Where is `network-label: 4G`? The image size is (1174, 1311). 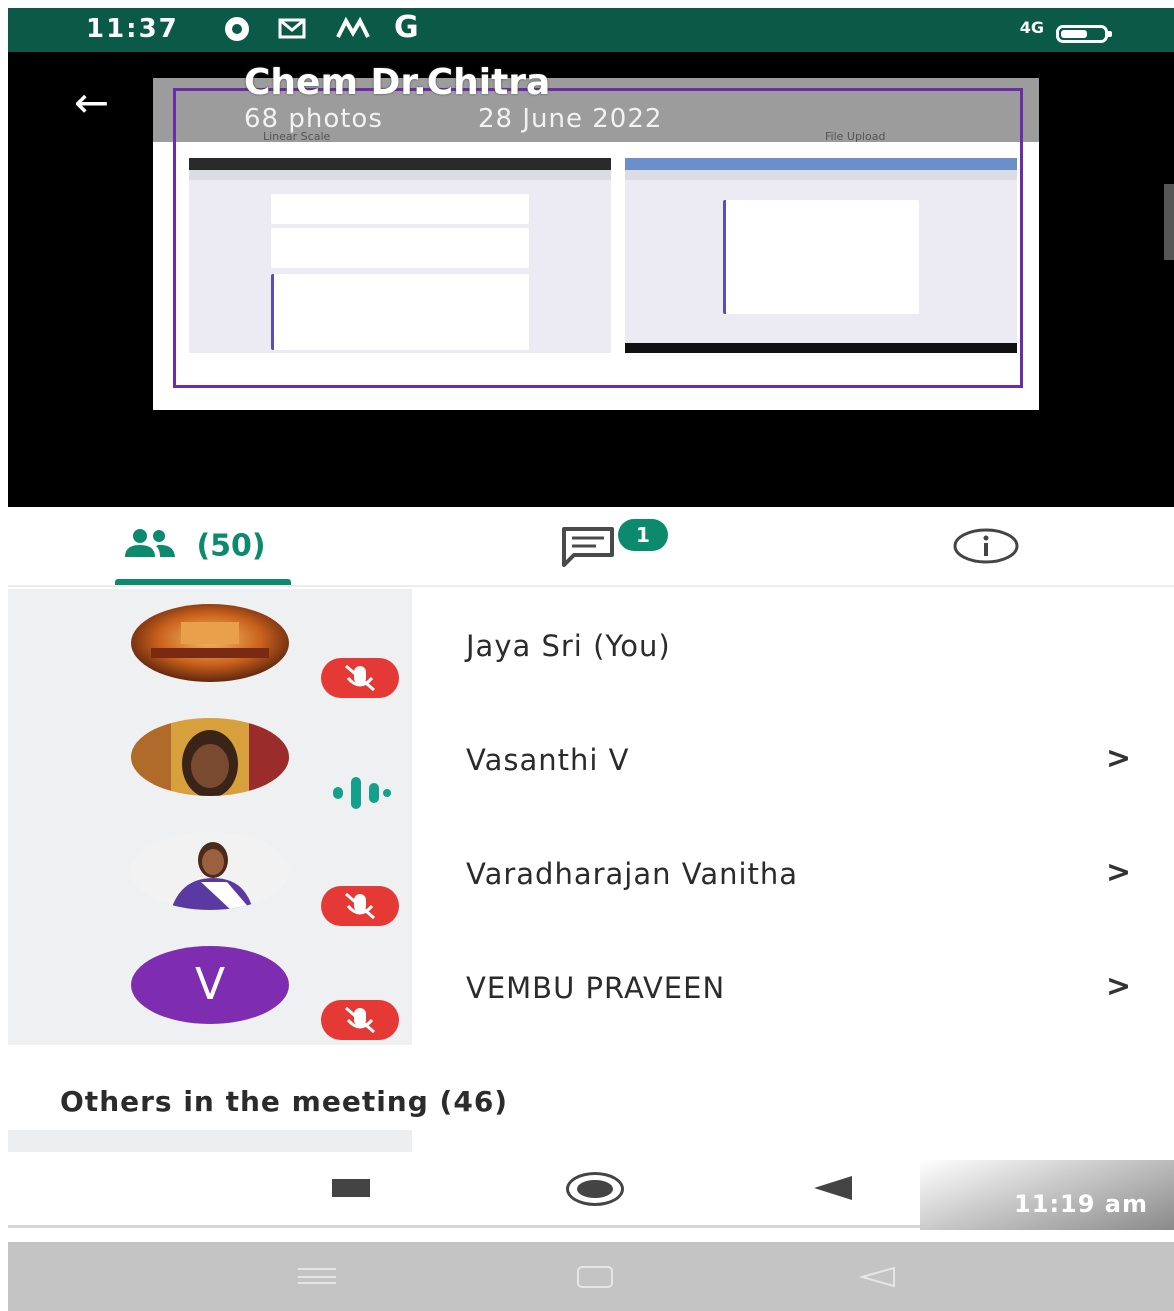 network-label: 4G is located at coordinates (1031, 27).